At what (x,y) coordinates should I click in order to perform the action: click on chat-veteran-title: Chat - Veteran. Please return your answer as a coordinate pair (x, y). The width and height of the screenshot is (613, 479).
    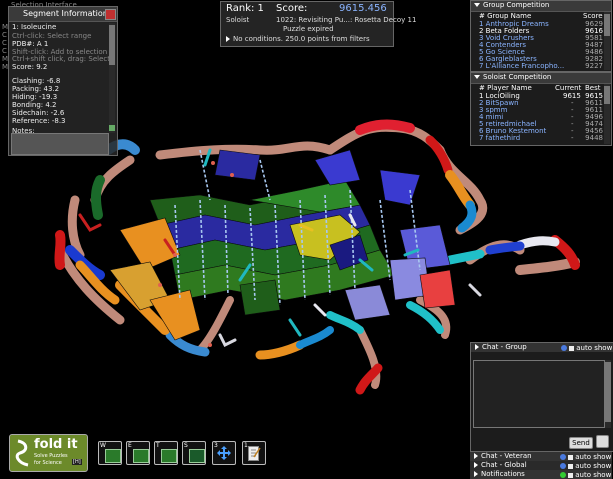
    Looking at the image, I should click on (506, 456).